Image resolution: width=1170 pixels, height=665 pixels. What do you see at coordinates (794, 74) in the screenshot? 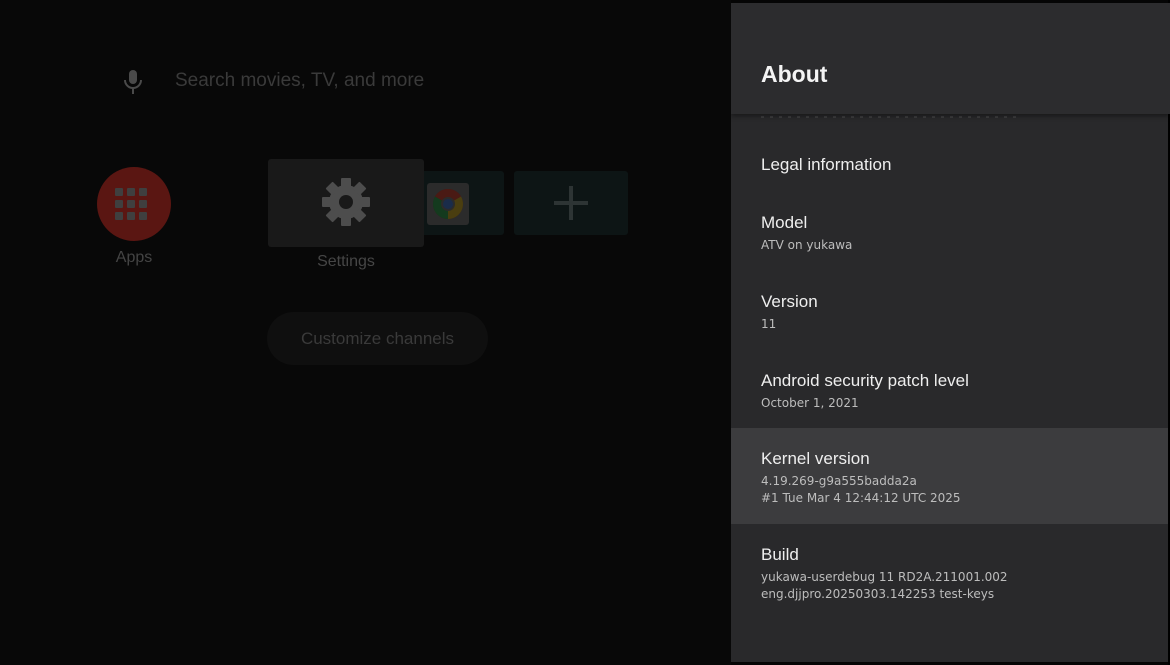
I see `panel-title: About` at bounding box center [794, 74].